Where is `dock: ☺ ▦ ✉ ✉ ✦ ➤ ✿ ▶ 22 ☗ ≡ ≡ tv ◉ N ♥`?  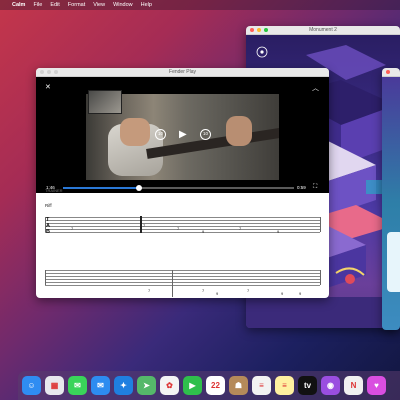
dock: ☺ ▦ ✉ ✉ ✦ ➤ ✿ ▶ 22 ☗ ≡ ≡ tv ◉ N ♥ is located at coordinates (209, 385).